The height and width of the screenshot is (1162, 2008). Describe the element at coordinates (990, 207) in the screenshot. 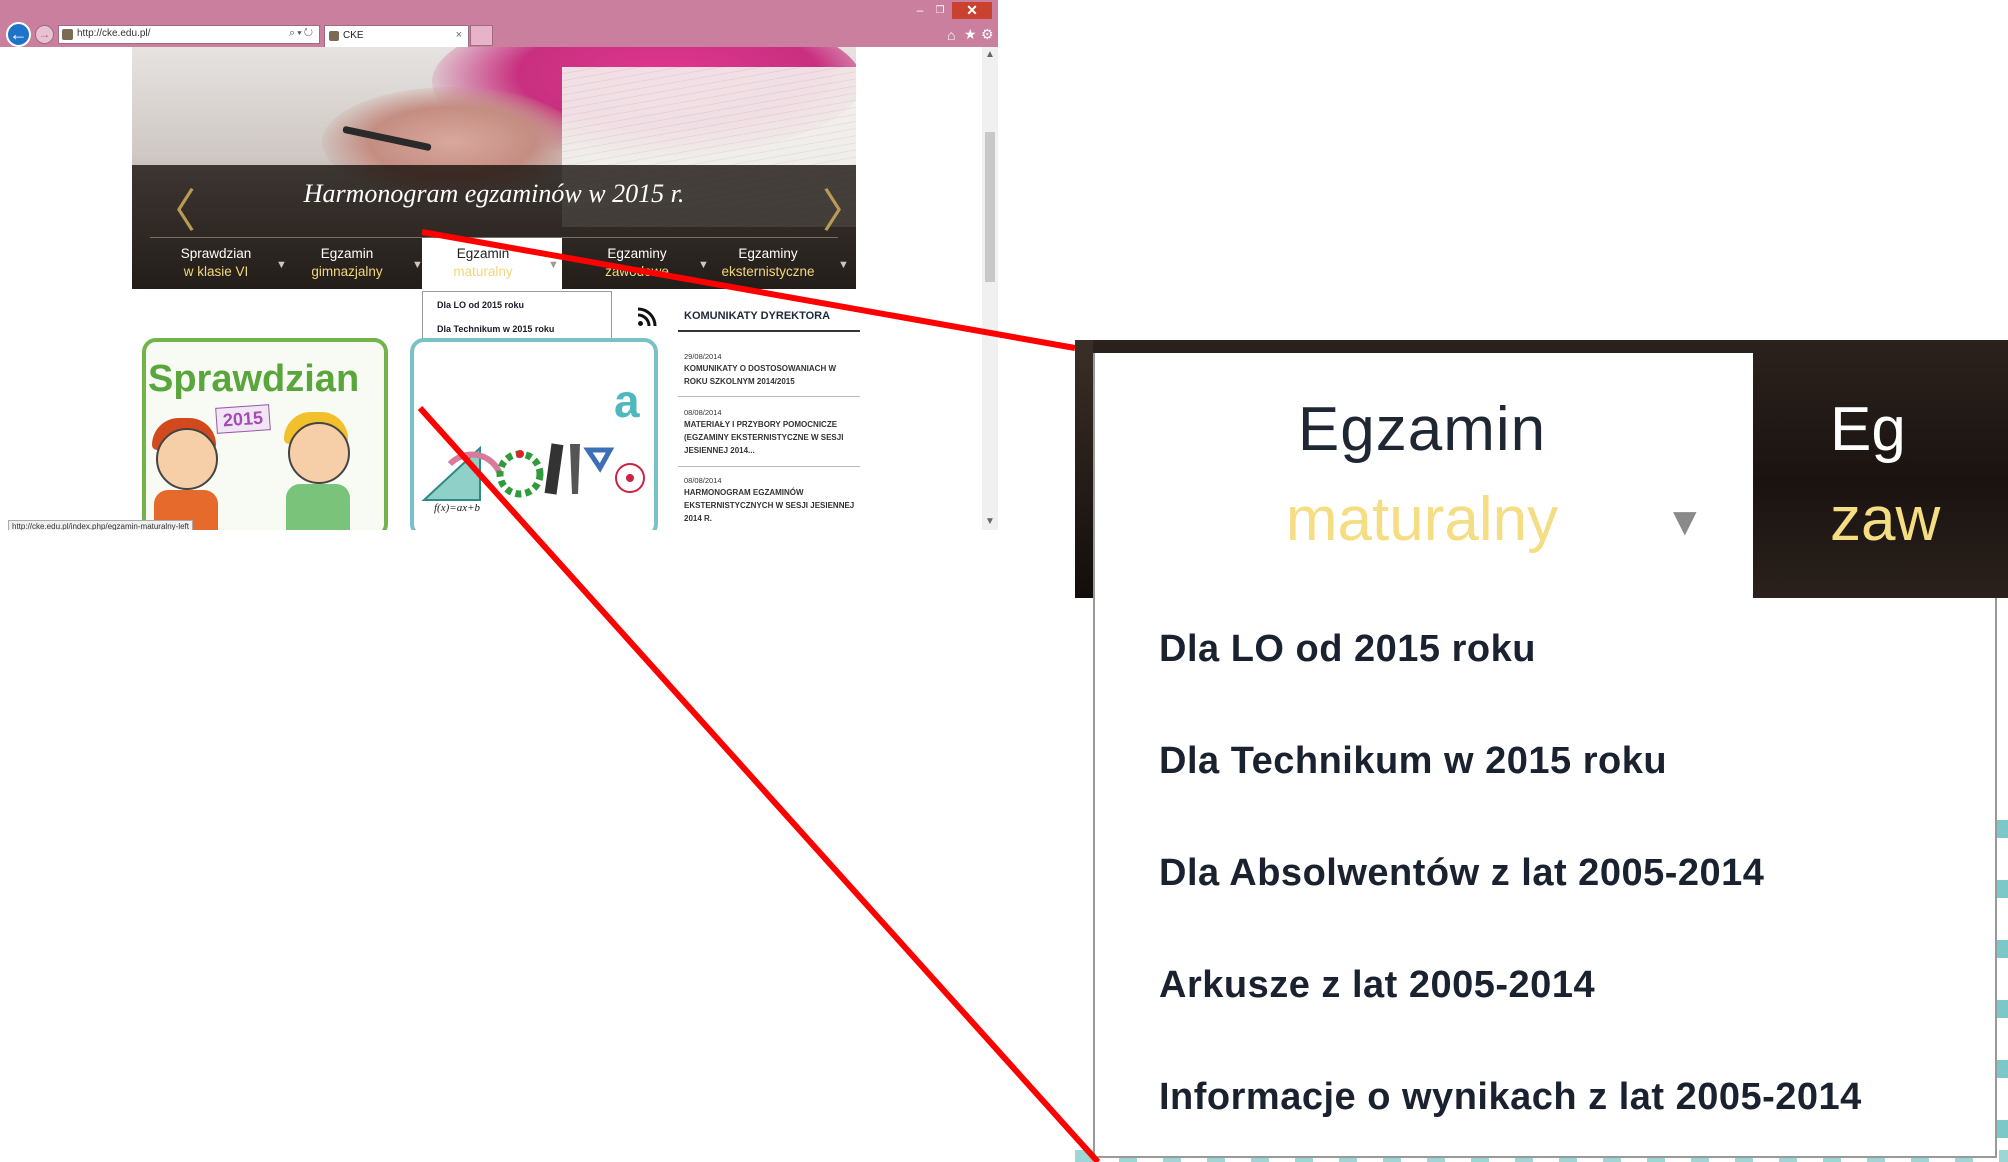

I see `scroll-thumb` at that location.